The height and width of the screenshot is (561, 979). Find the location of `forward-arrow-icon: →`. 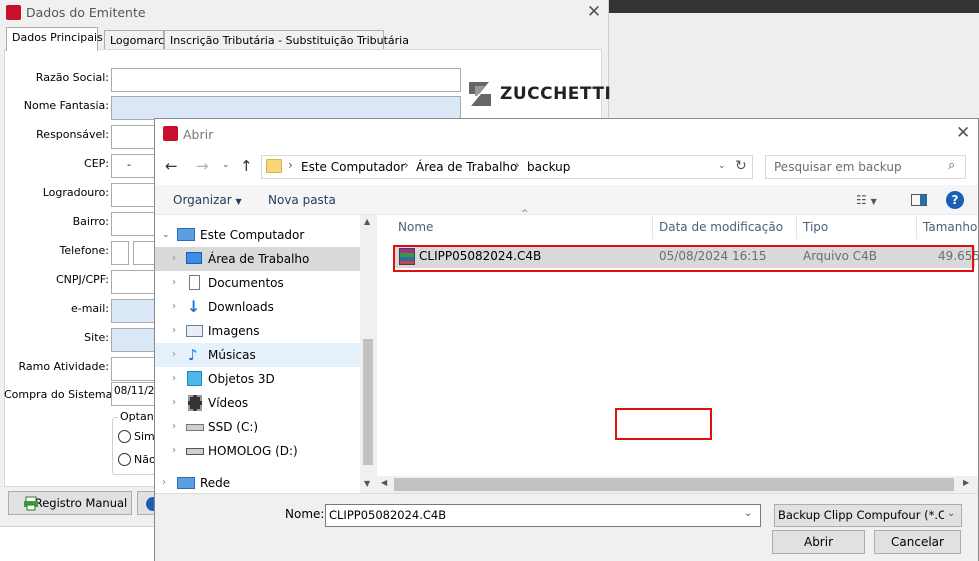

forward-arrow-icon: → is located at coordinates (202, 166).